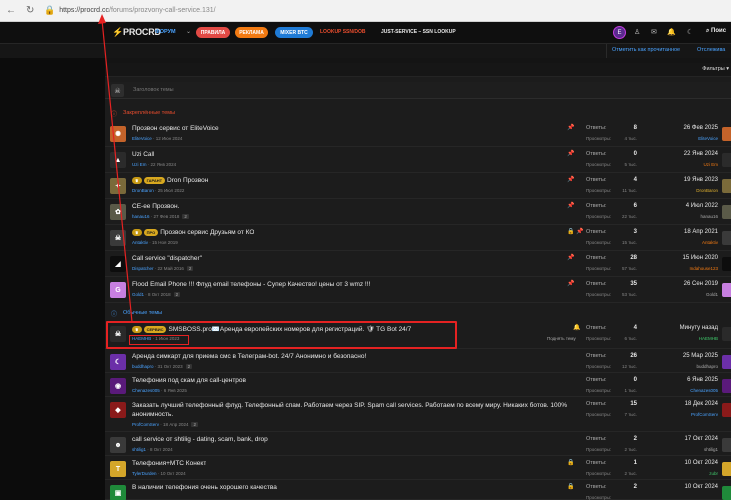 Image resolution: width=731 pixels, height=500 pixels. I want to click on thread-prefix: ГАРАНТ, so click(154, 180).